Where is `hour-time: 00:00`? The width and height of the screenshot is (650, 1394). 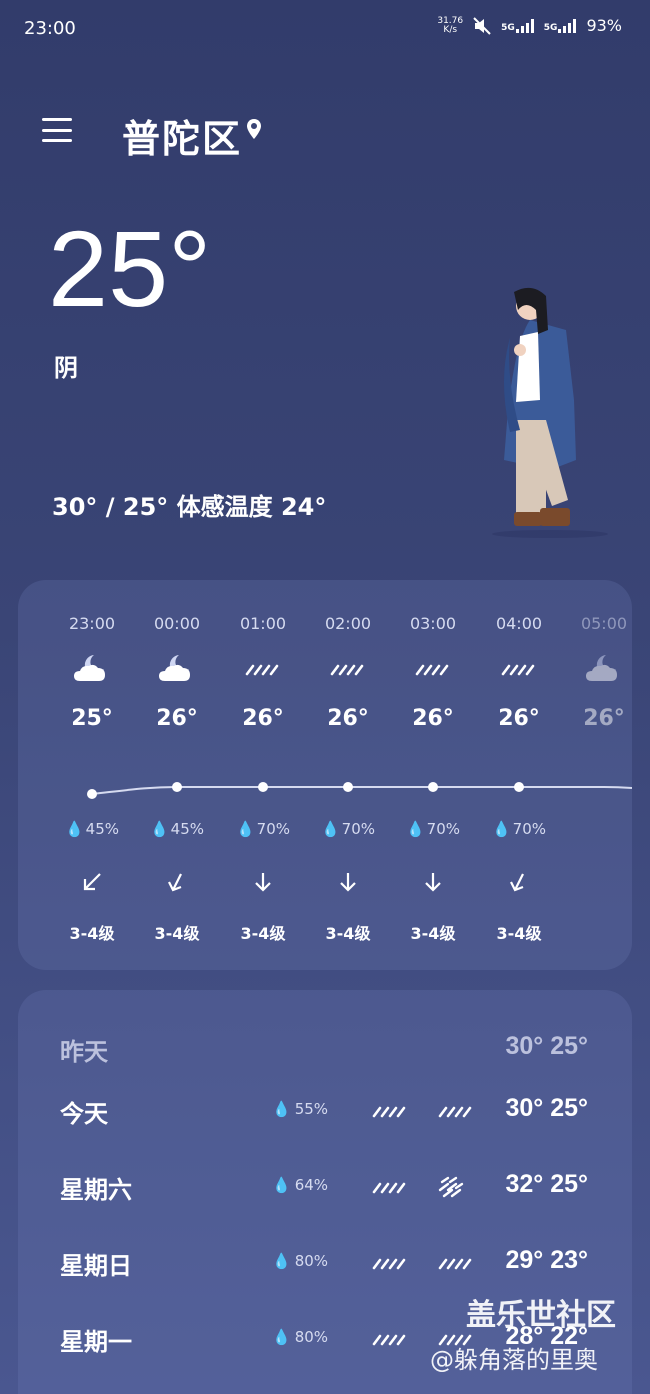 hour-time: 00:00 is located at coordinates (177, 623).